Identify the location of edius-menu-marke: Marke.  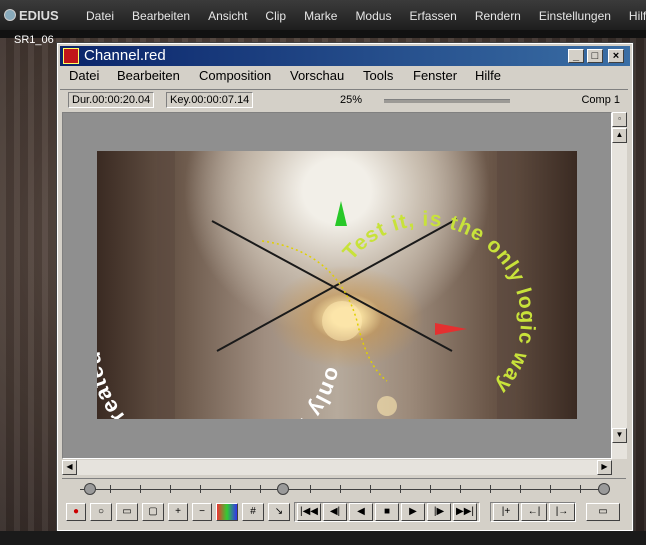
(320, 16).